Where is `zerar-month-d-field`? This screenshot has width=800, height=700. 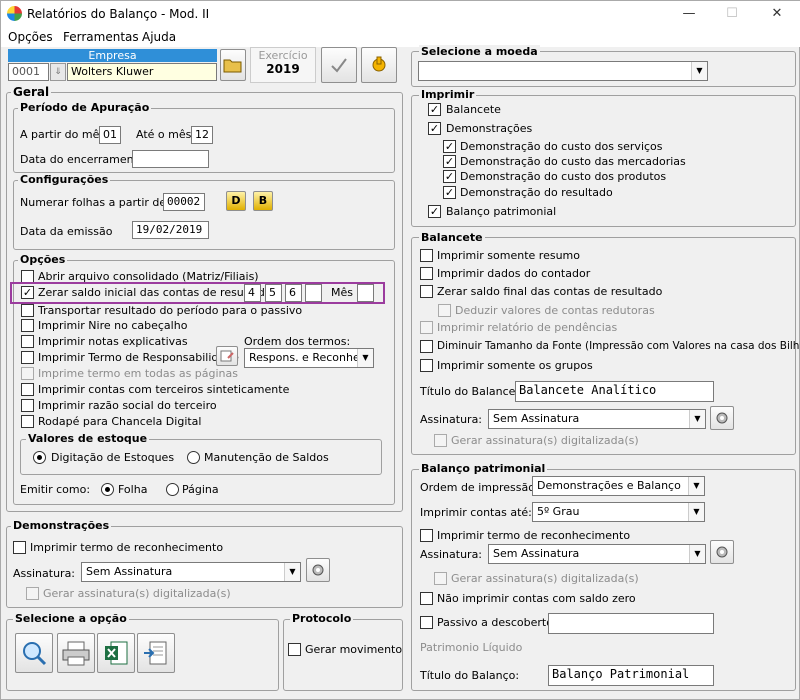
zerar-month-d-field is located at coordinates (313, 293).